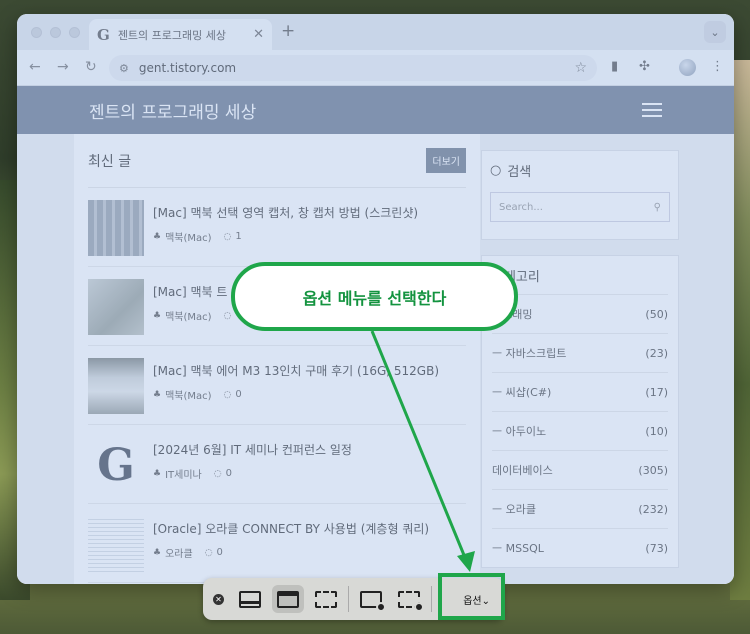 The width and height of the screenshot is (750, 634). Describe the element at coordinates (580, 352) in the screenshot. I see `category-item: ㅡ 자바스크립트 (23)` at that location.